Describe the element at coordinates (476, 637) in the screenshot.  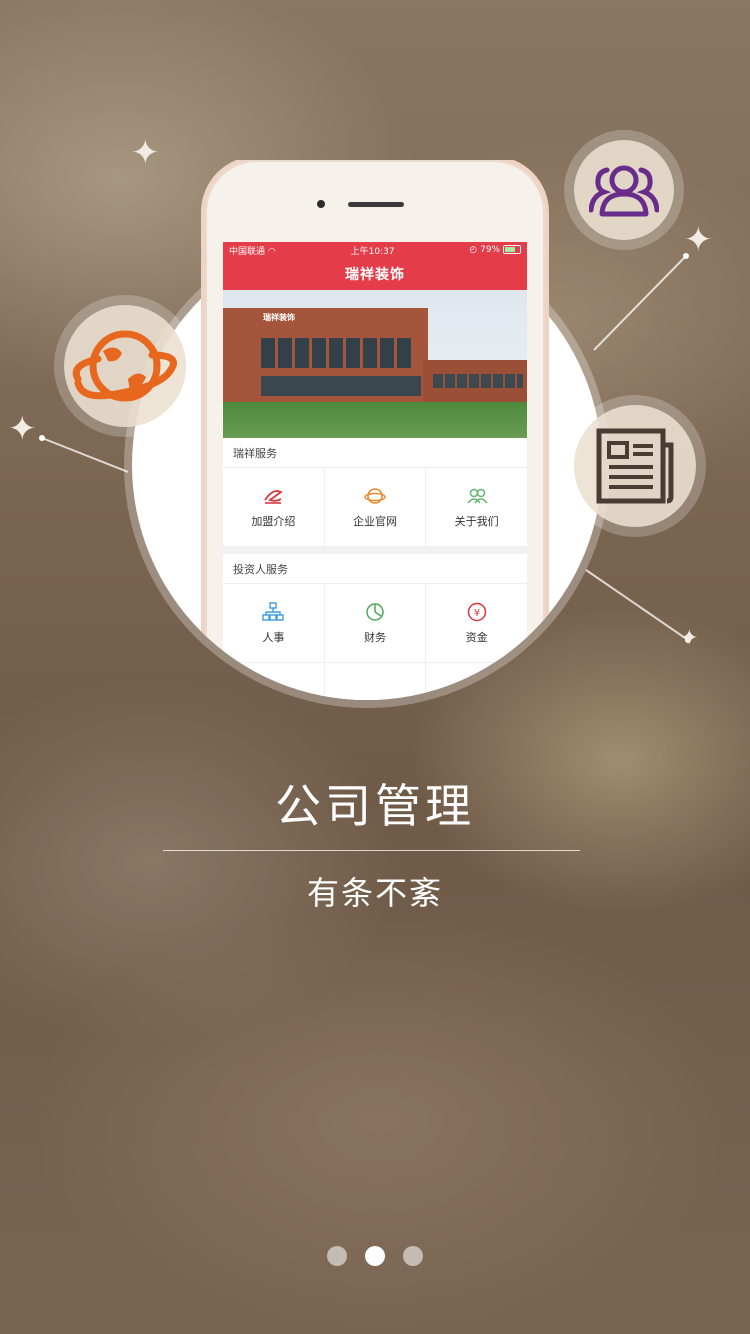
I see `grid-item-label: 资金` at that location.